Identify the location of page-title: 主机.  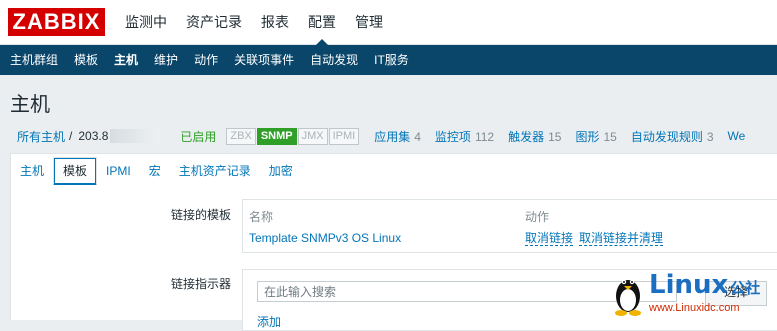
(30, 105).